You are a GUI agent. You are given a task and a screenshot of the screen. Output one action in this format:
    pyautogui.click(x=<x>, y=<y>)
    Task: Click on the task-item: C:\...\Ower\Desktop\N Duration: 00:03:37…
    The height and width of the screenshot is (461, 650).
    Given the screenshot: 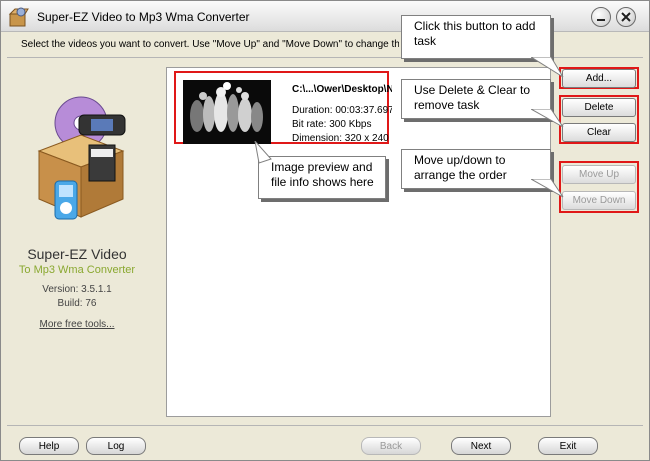 What is the action you would take?
    pyautogui.click(x=283, y=107)
    